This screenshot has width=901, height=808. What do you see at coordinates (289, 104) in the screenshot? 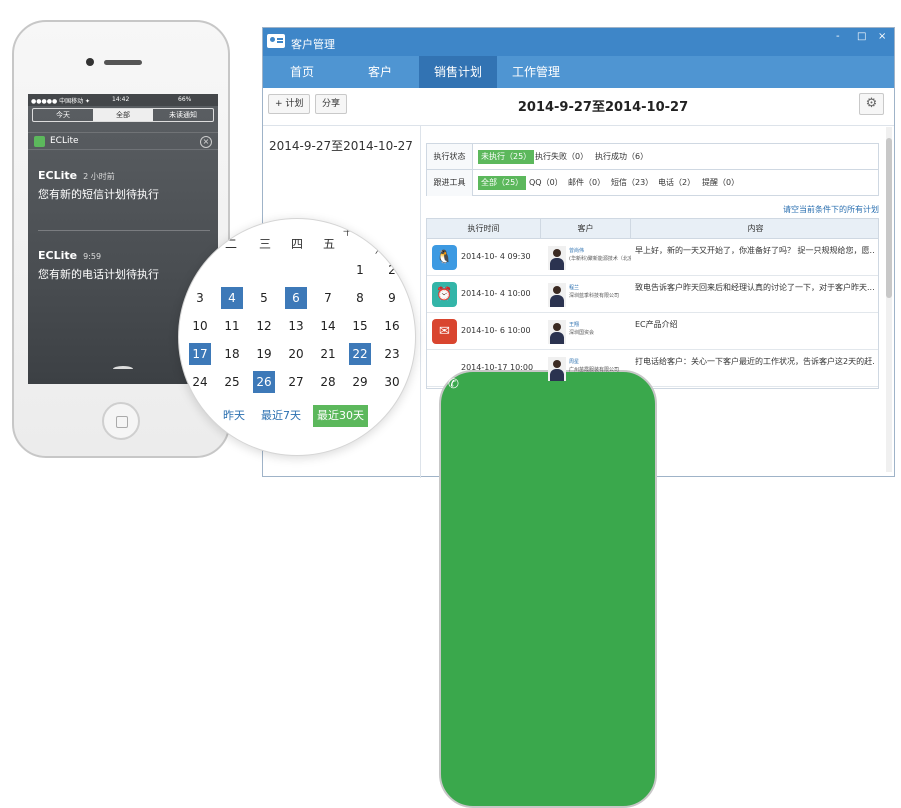
I see `add-plan-button: + 计划` at bounding box center [289, 104].